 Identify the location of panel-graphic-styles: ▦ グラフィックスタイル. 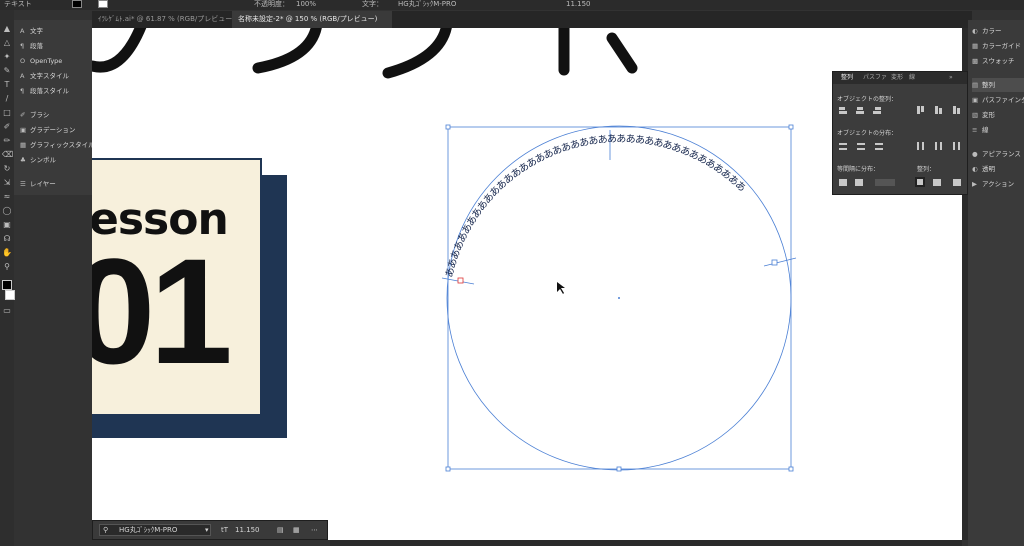
(57, 145).